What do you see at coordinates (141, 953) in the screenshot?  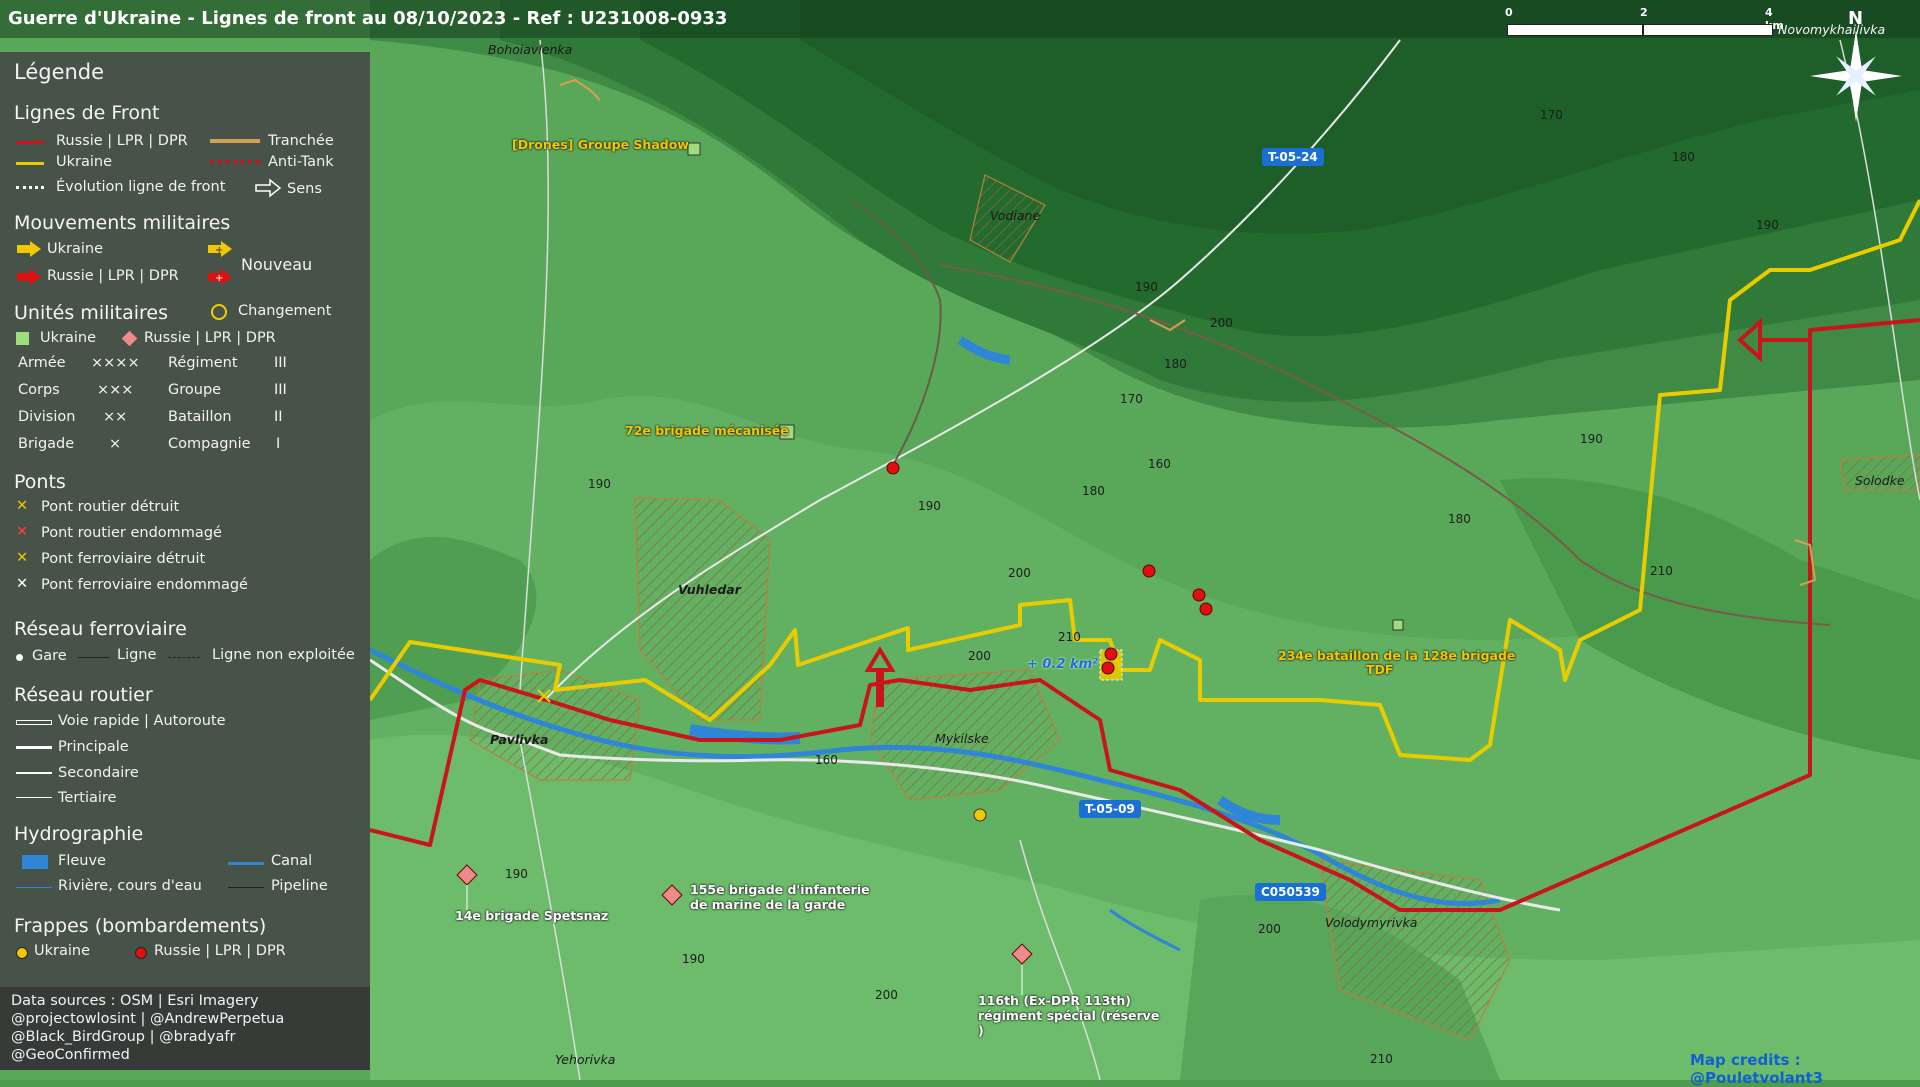 I see `russia-strike-icon` at bounding box center [141, 953].